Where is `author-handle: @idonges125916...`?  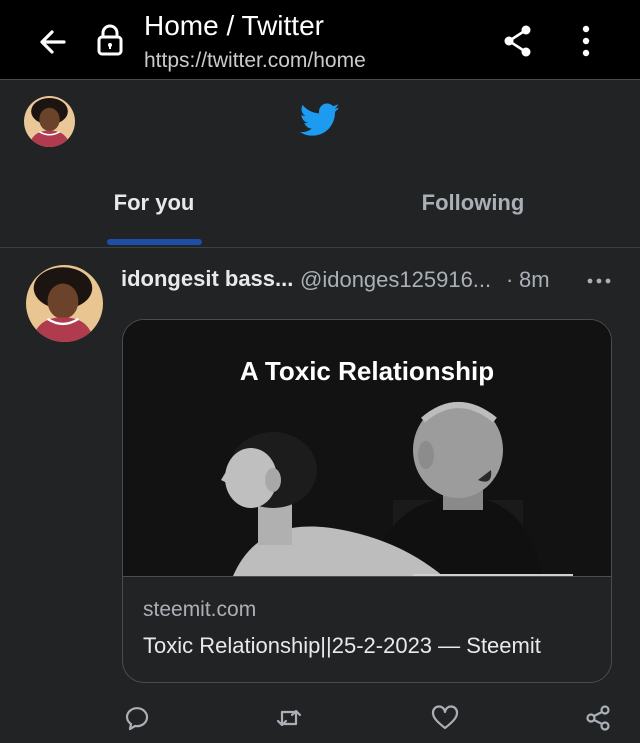
author-handle: @idonges125916... is located at coordinates (395, 280).